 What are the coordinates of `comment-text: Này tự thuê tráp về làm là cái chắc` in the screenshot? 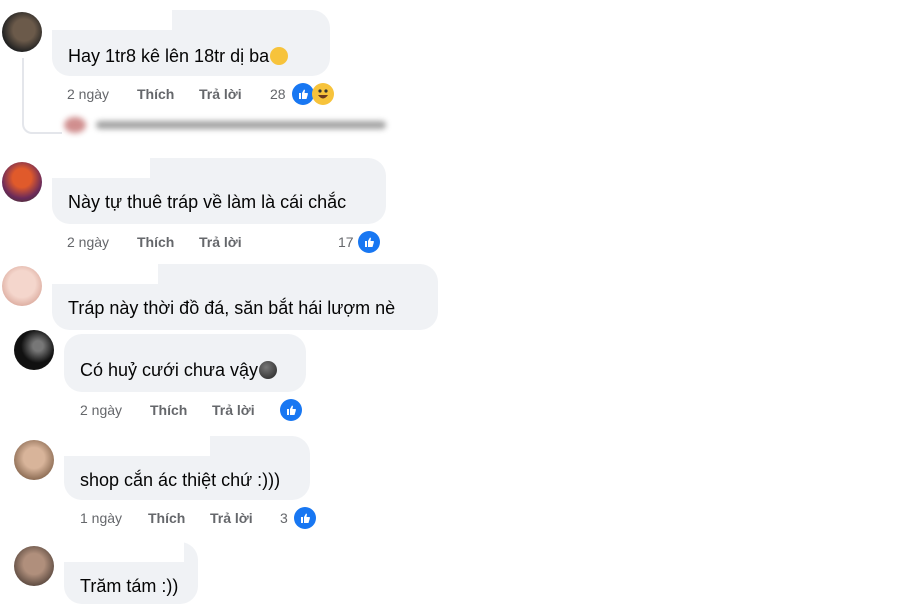 It's located at (207, 202).